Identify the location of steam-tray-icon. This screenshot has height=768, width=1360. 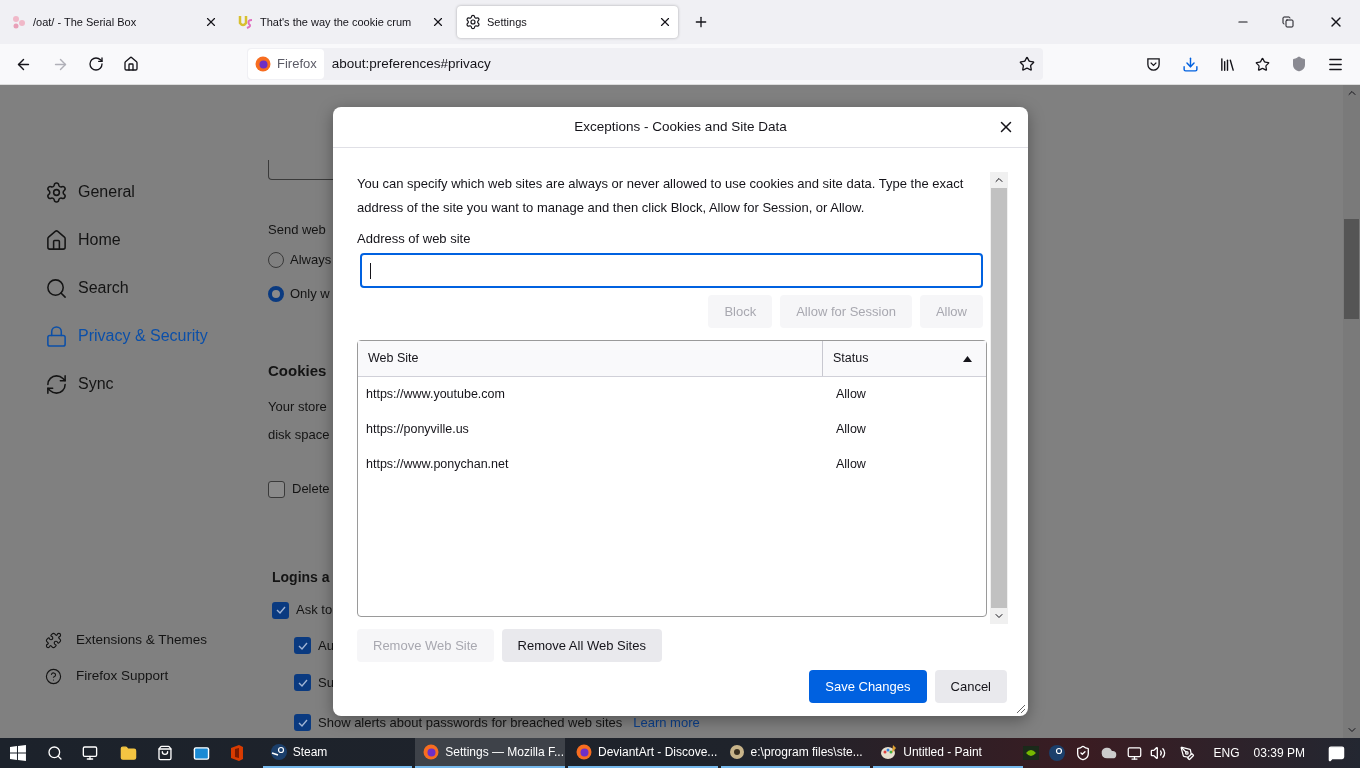
(1056, 753).